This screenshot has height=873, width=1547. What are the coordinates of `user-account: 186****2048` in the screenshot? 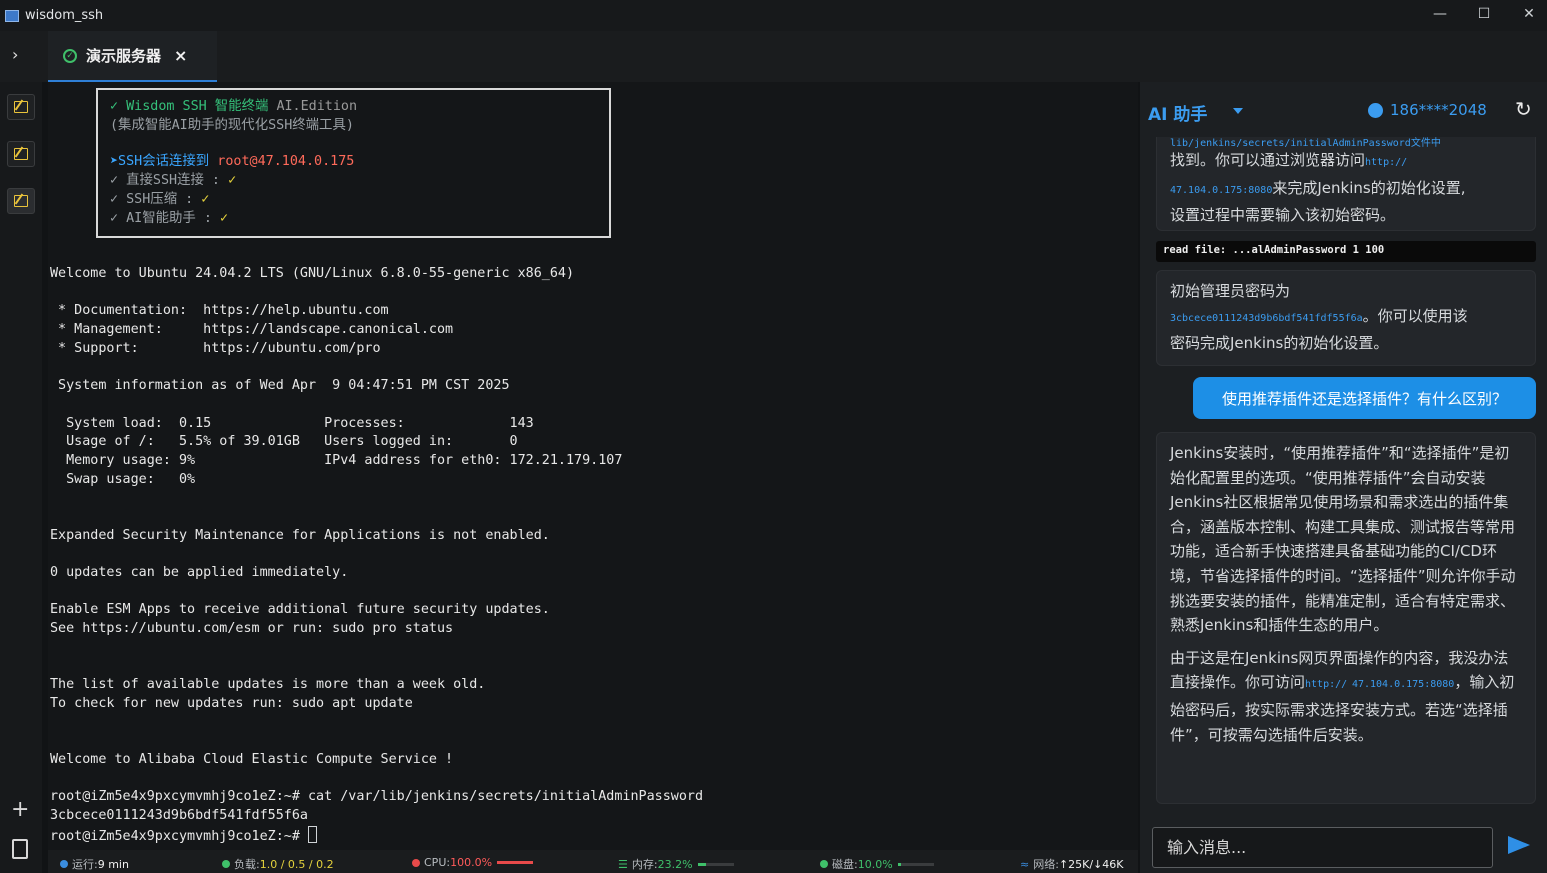 It's located at (1427, 110).